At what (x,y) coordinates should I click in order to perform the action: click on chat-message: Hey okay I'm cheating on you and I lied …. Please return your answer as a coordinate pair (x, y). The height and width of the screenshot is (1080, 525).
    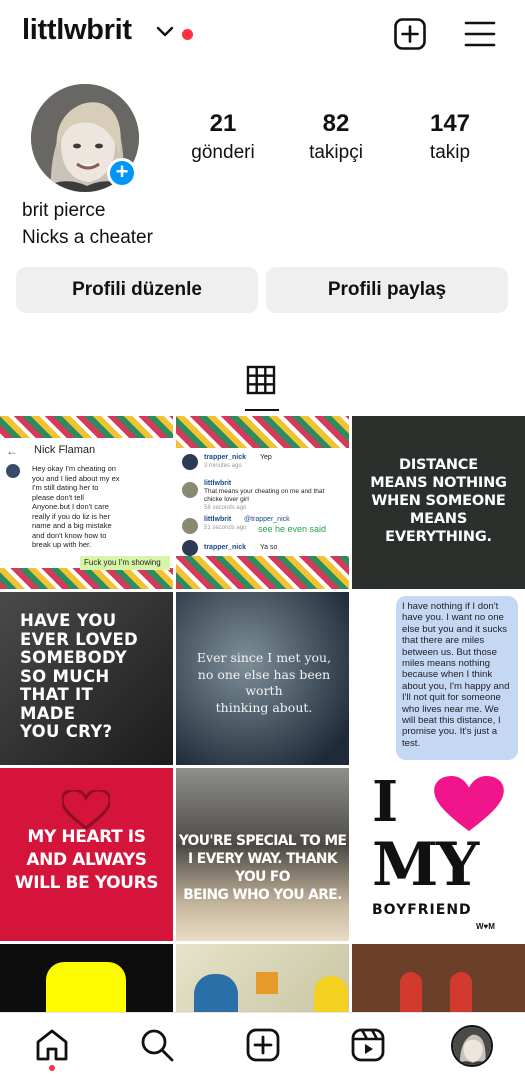
    Looking at the image, I should click on (76, 506).